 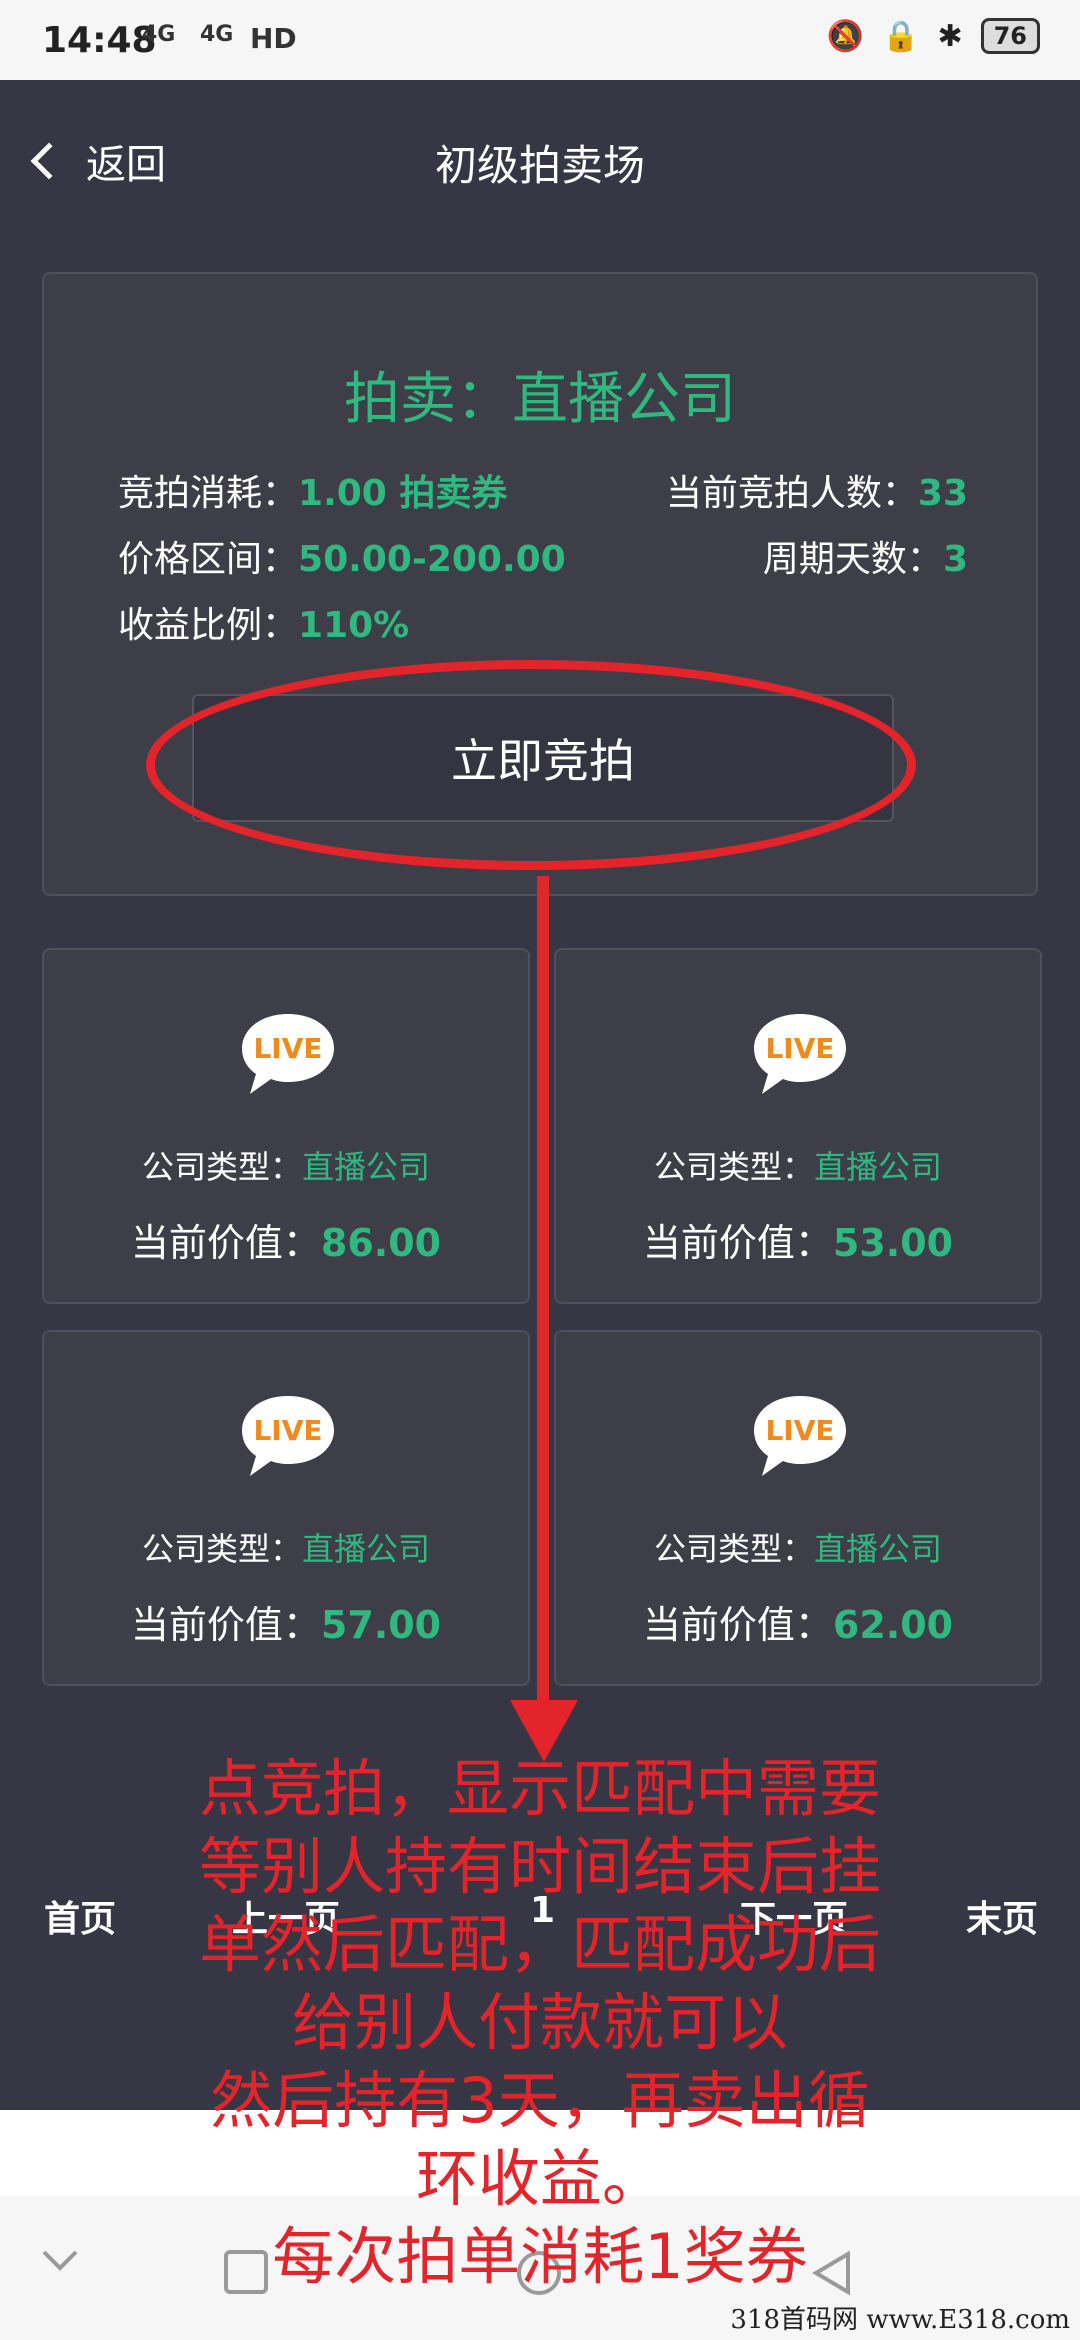 What do you see at coordinates (273, 38) in the screenshot?
I see `hd-icon: HD` at bounding box center [273, 38].